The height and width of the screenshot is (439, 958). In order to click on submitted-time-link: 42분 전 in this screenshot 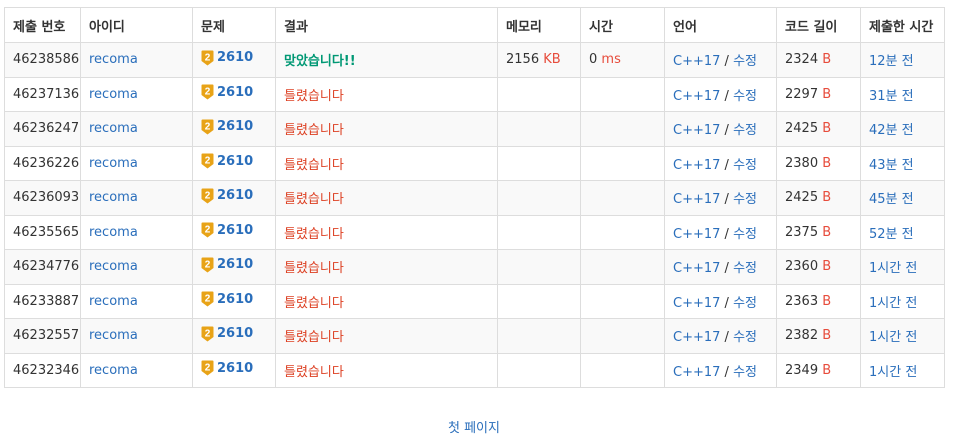, I will do `click(891, 130)`.